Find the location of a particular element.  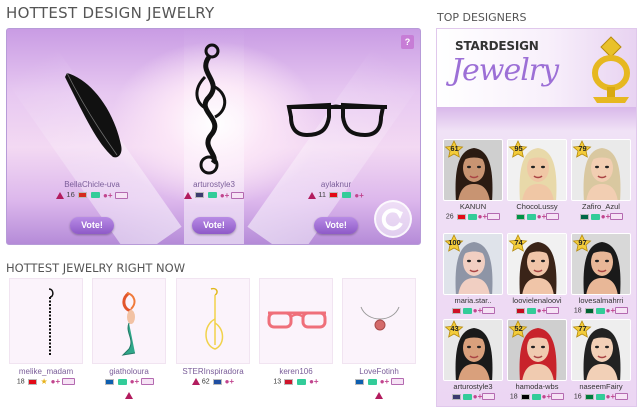

item-username: melike_madam is located at coordinates (46, 371).